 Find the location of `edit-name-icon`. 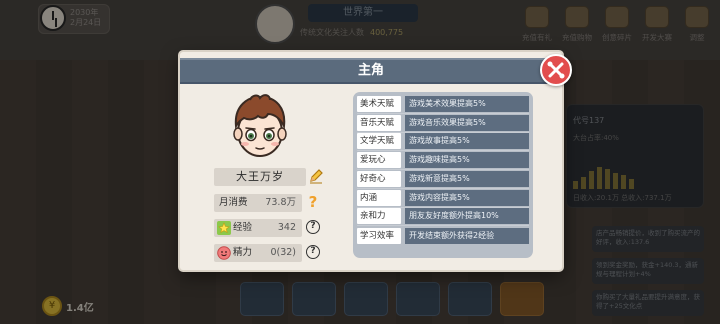

edit-name-icon is located at coordinates (316, 176).